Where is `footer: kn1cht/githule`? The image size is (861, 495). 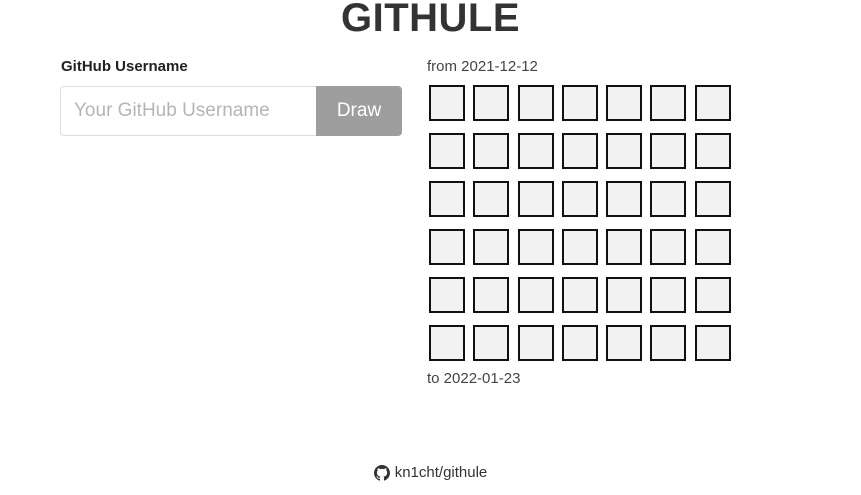 footer: kn1cht/githule is located at coordinates (430, 472).